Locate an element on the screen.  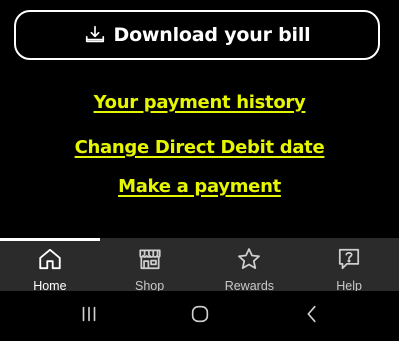
download-tray-icon is located at coordinates (95, 35).